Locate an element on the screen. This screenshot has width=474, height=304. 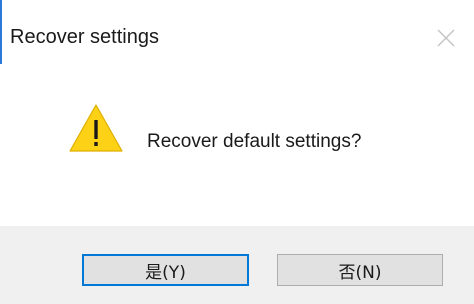
no-button-label: 否(N) is located at coordinates (360, 272).